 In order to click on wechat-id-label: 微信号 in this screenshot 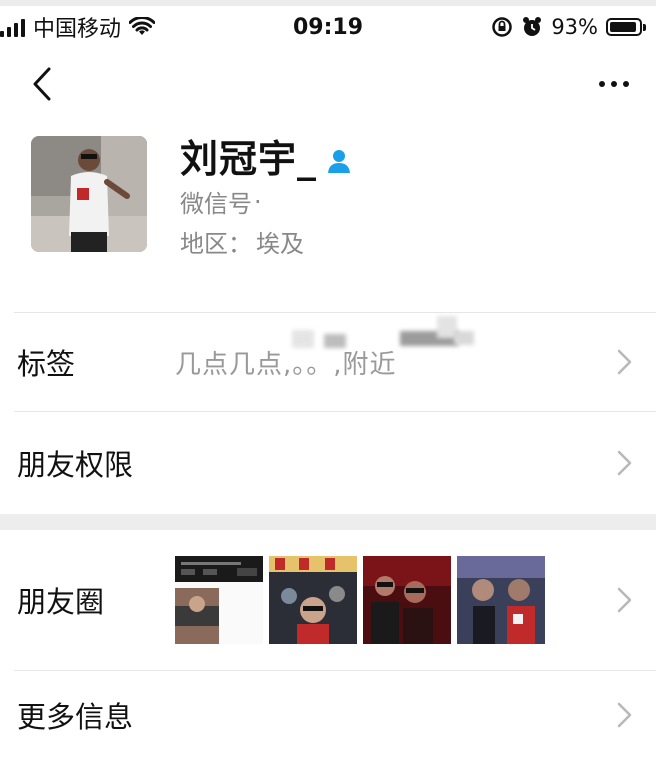, I will do `click(216, 204)`.